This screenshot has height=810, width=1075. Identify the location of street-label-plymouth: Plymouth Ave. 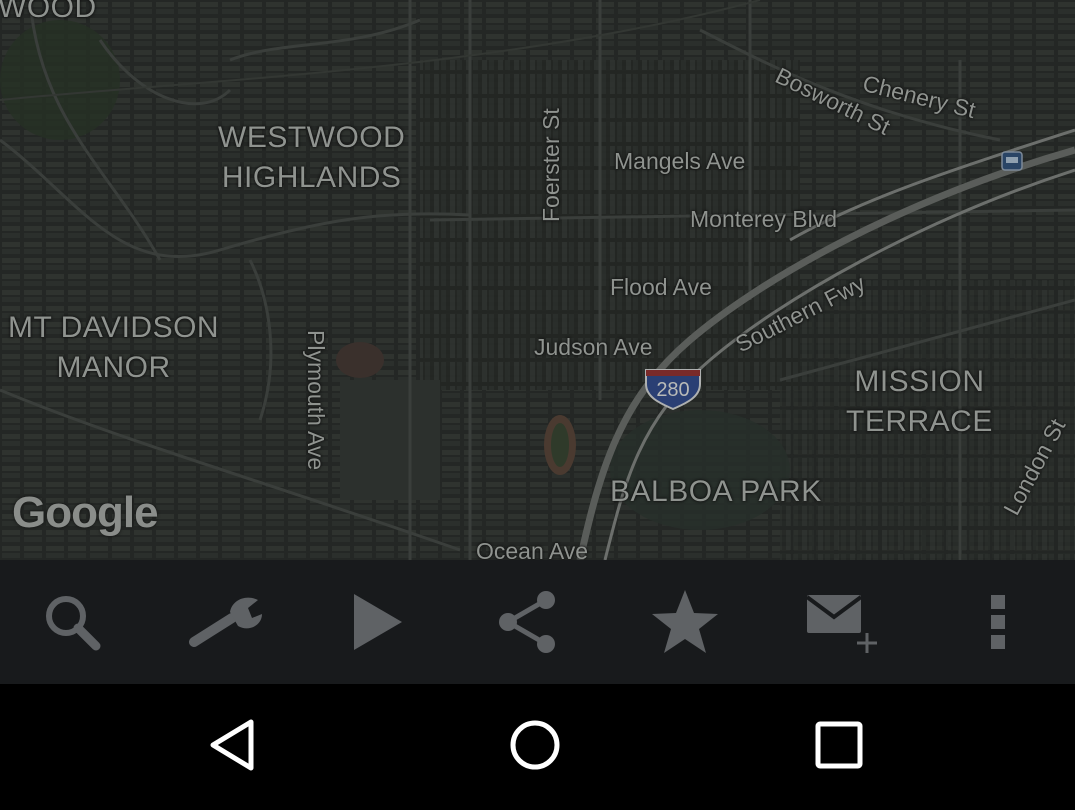
(316, 400).